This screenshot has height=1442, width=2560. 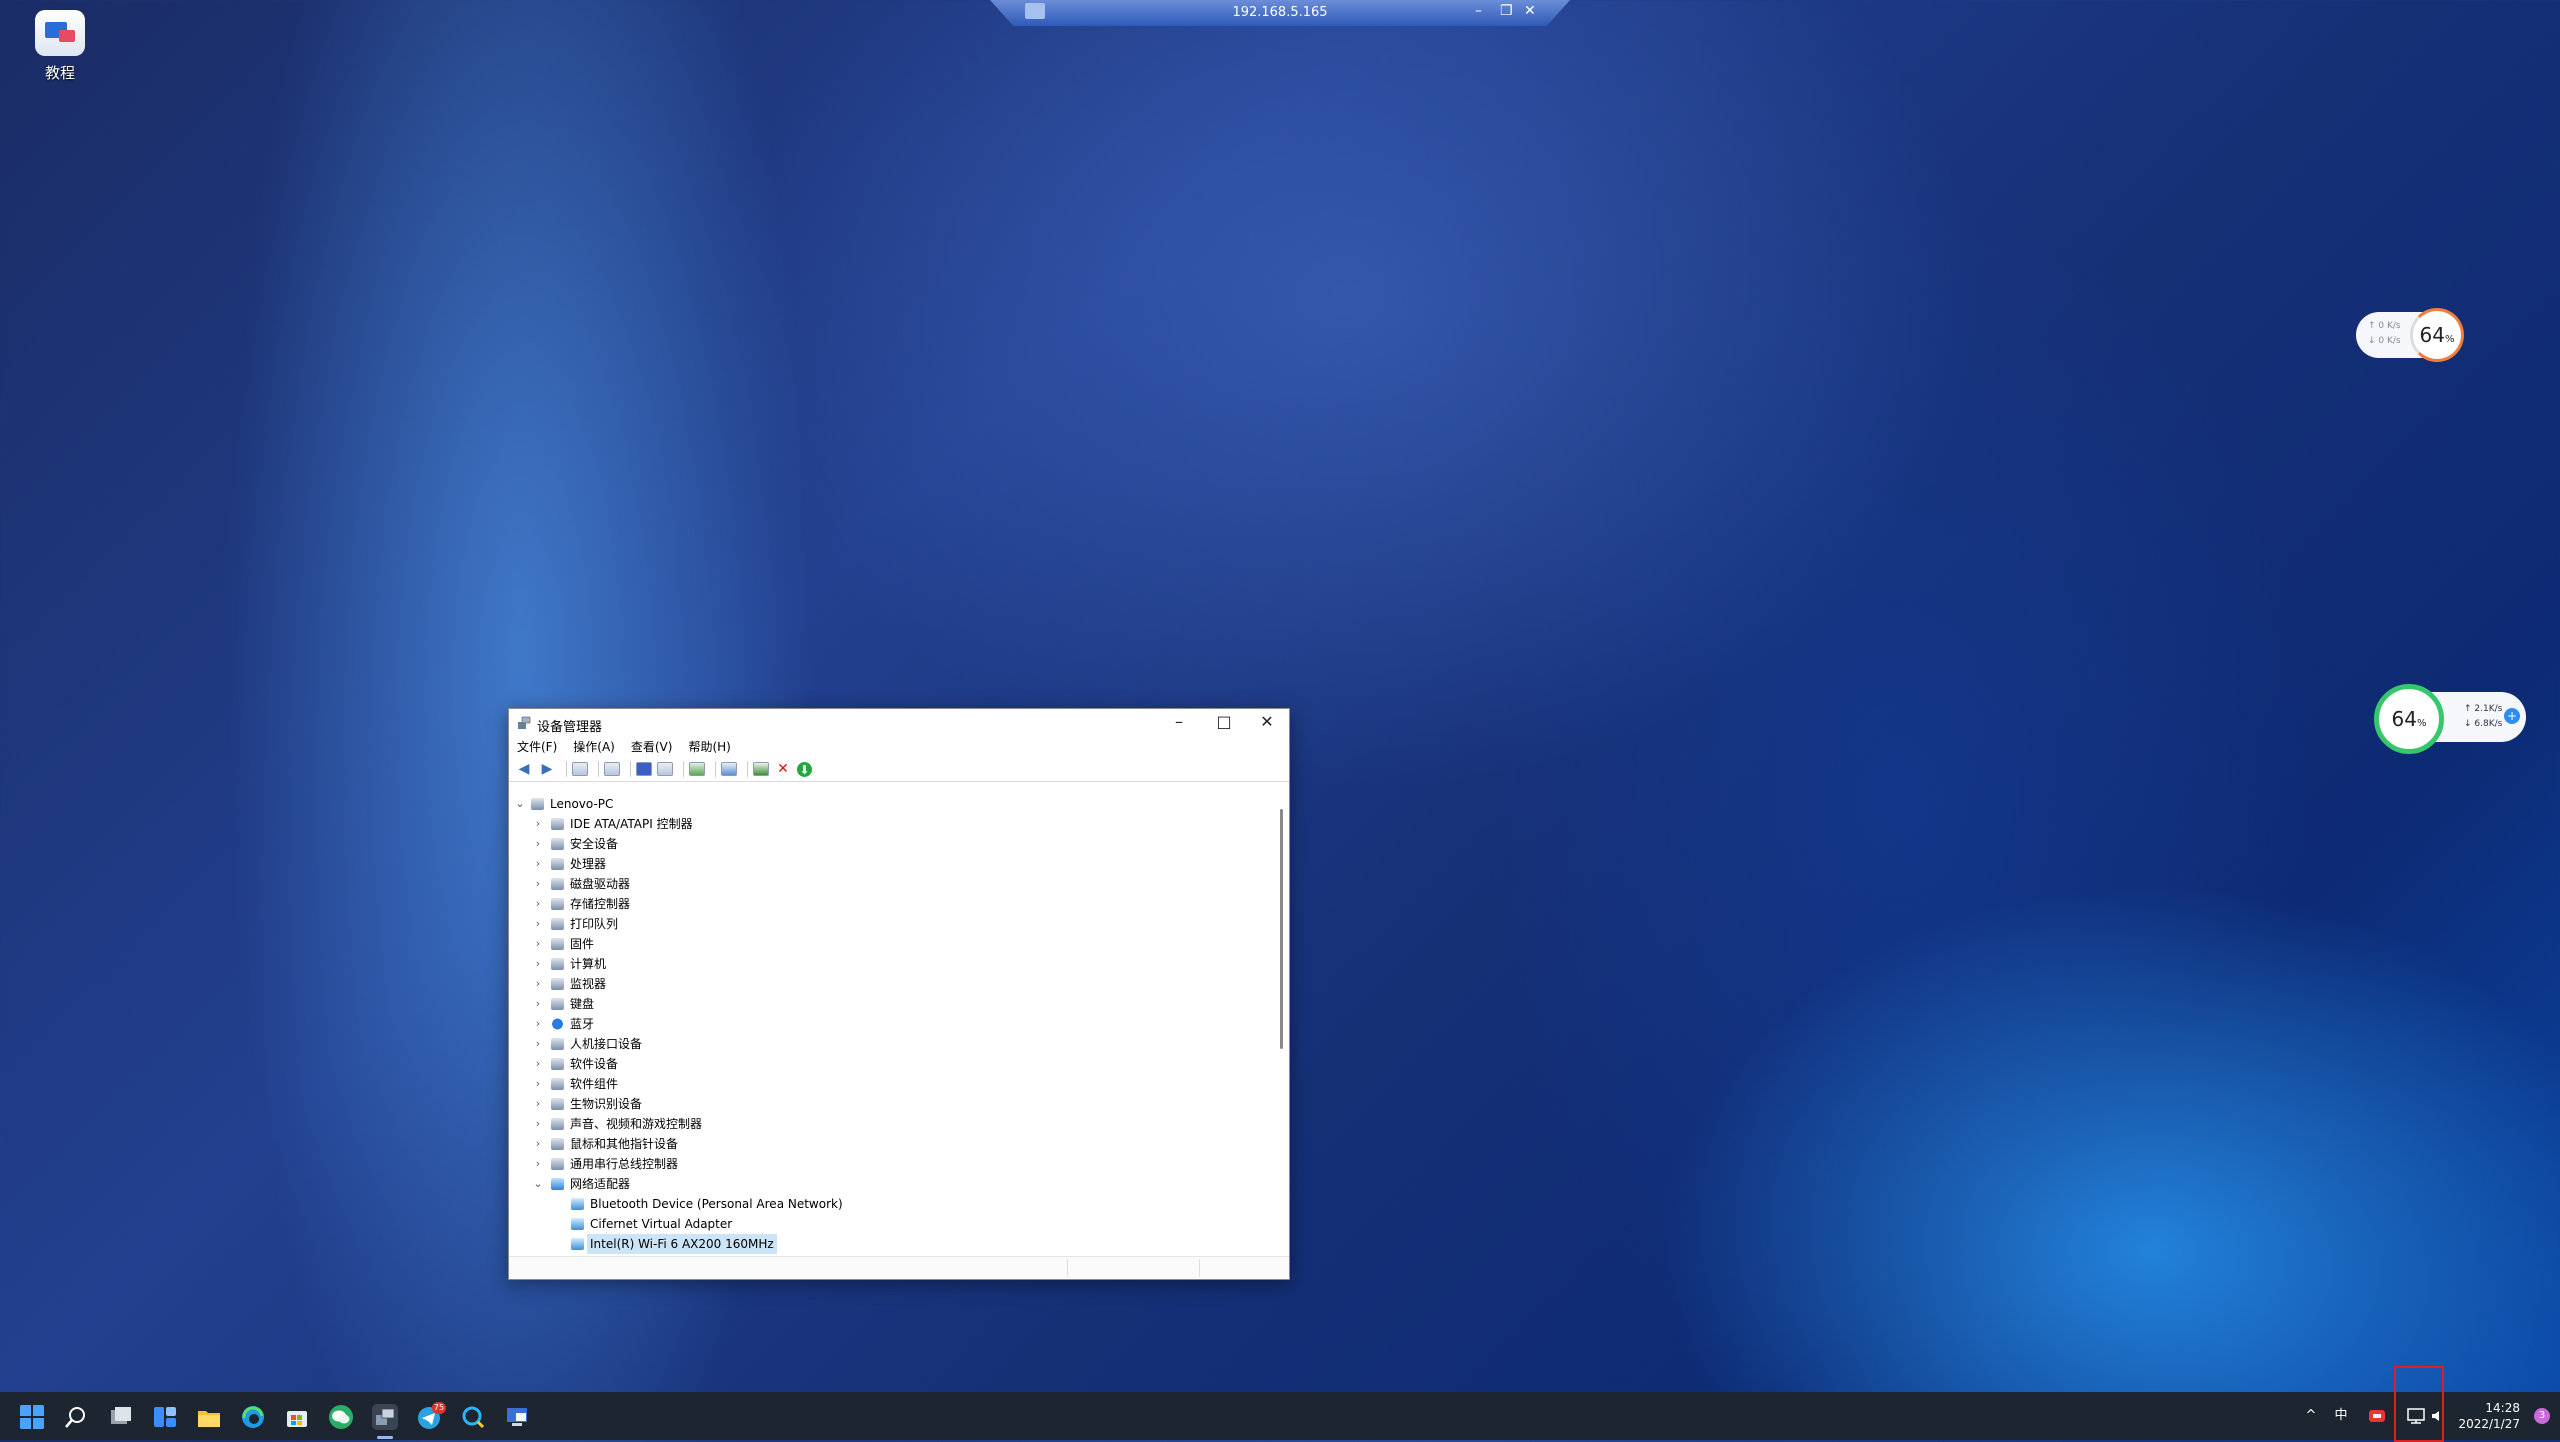 I want to click on edge-browser-icon, so click(x=253, y=1417).